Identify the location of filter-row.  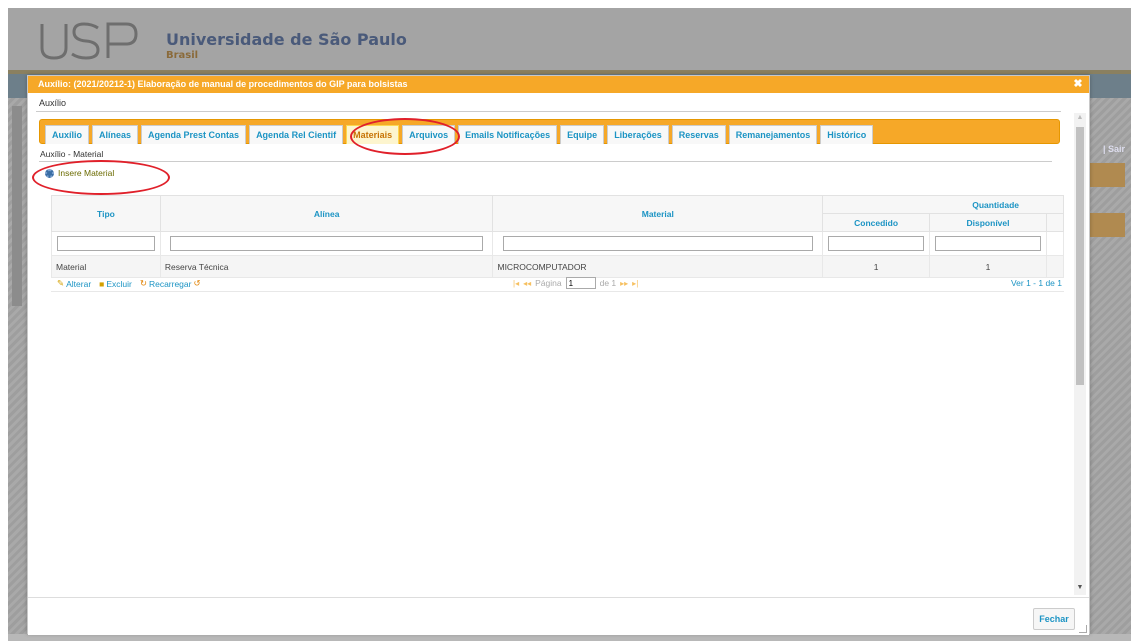
(558, 243).